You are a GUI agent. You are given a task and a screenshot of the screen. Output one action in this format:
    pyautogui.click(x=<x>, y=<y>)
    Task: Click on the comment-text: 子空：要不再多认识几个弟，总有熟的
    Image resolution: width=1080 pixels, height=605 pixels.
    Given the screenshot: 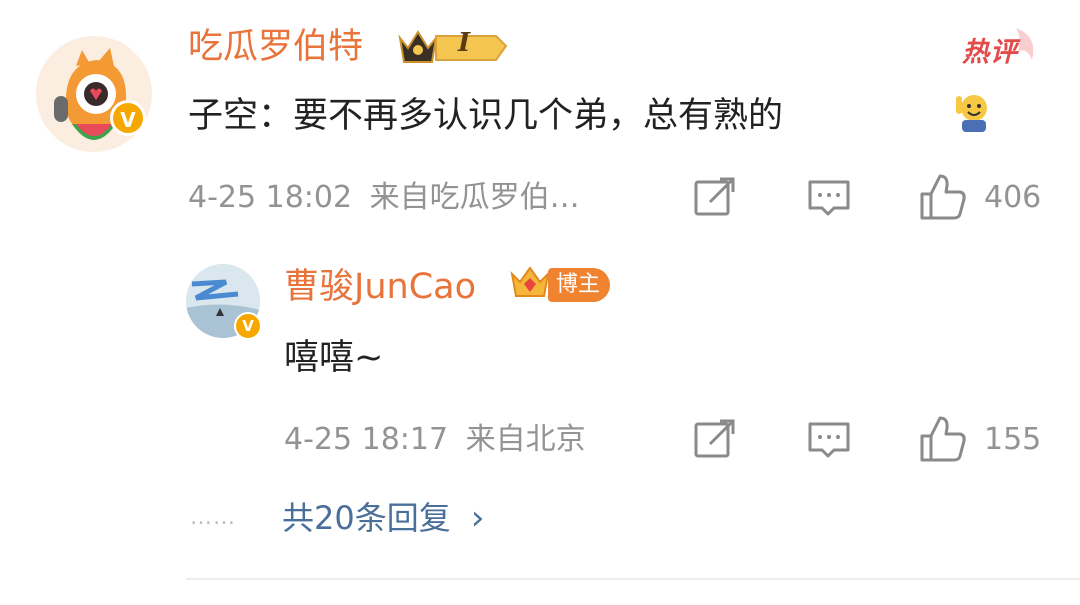 What is the action you would take?
    pyautogui.click(x=486, y=116)
    